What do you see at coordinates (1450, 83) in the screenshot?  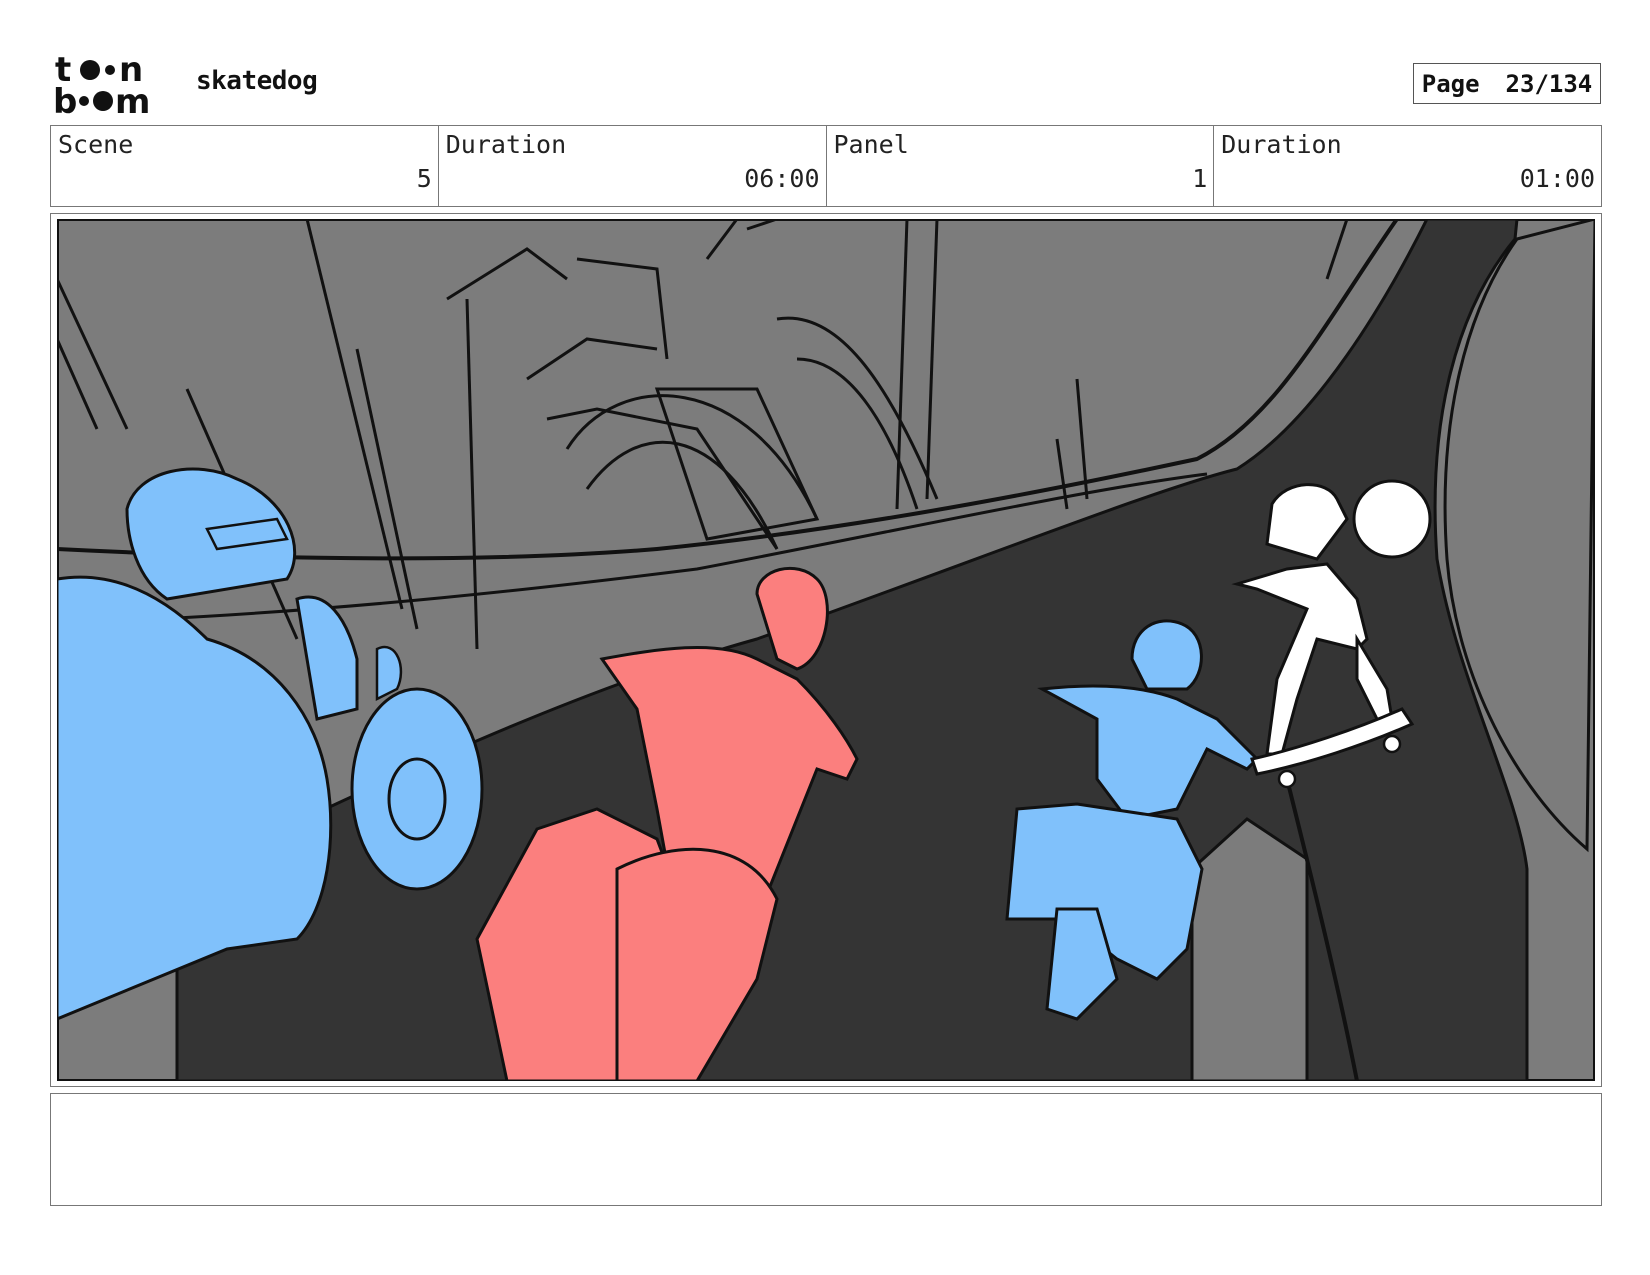 I see `page-label: Page` at bounding box center [1450, 83].